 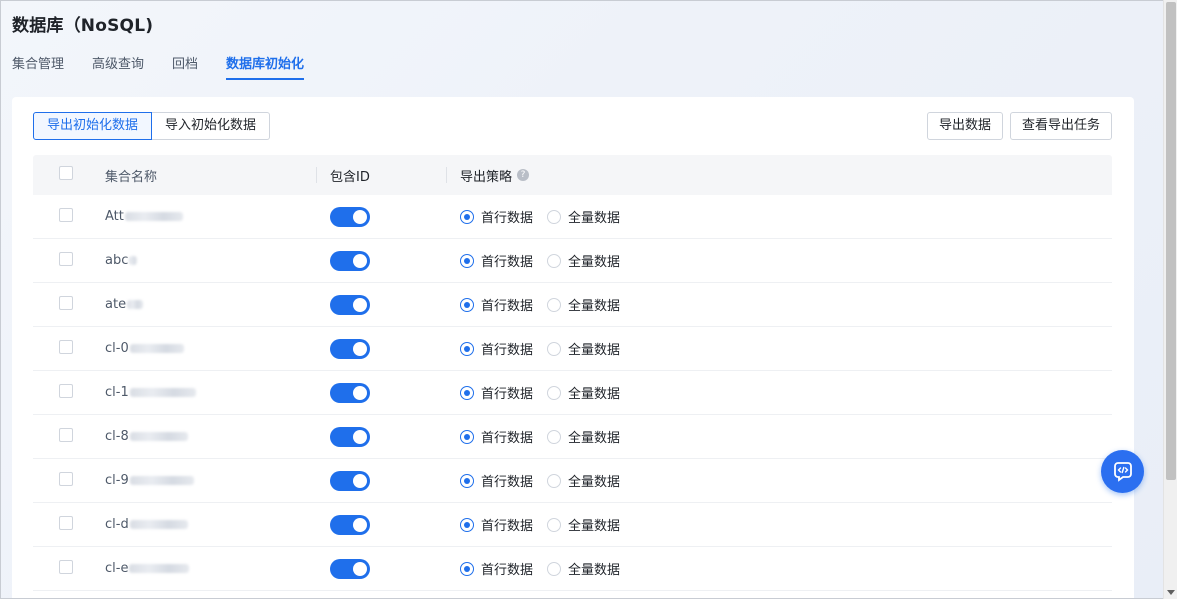 What do you see at coordinates (211, 126) in the screenshot?
I see `import-init-data-button: 导入初始化数据` at bounding box center [211, 126].